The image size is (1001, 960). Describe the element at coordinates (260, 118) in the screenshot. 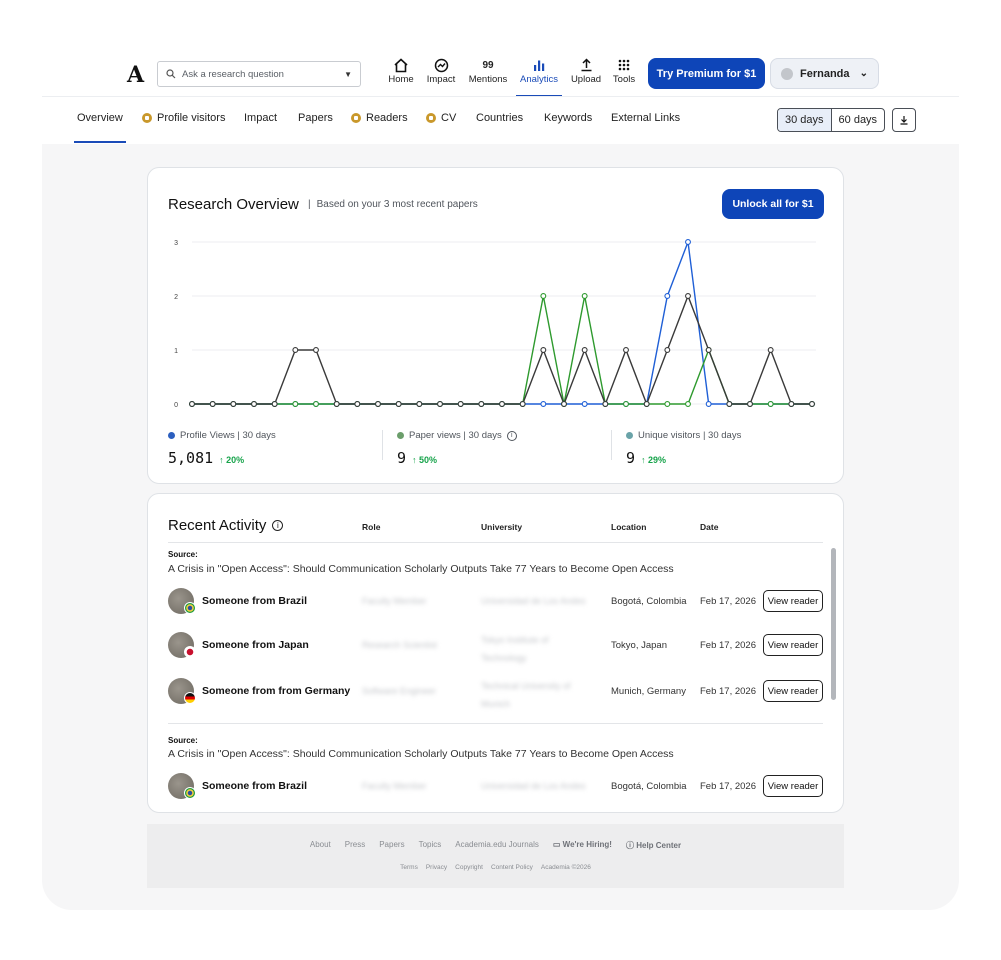

I see `tab-impact: Impact` at that location.